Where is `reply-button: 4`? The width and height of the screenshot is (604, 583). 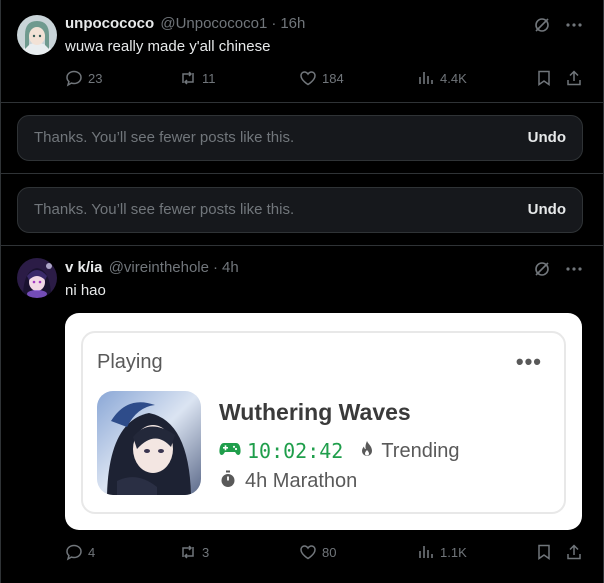 reply-button: 4 is located at coordinates (80, 552).